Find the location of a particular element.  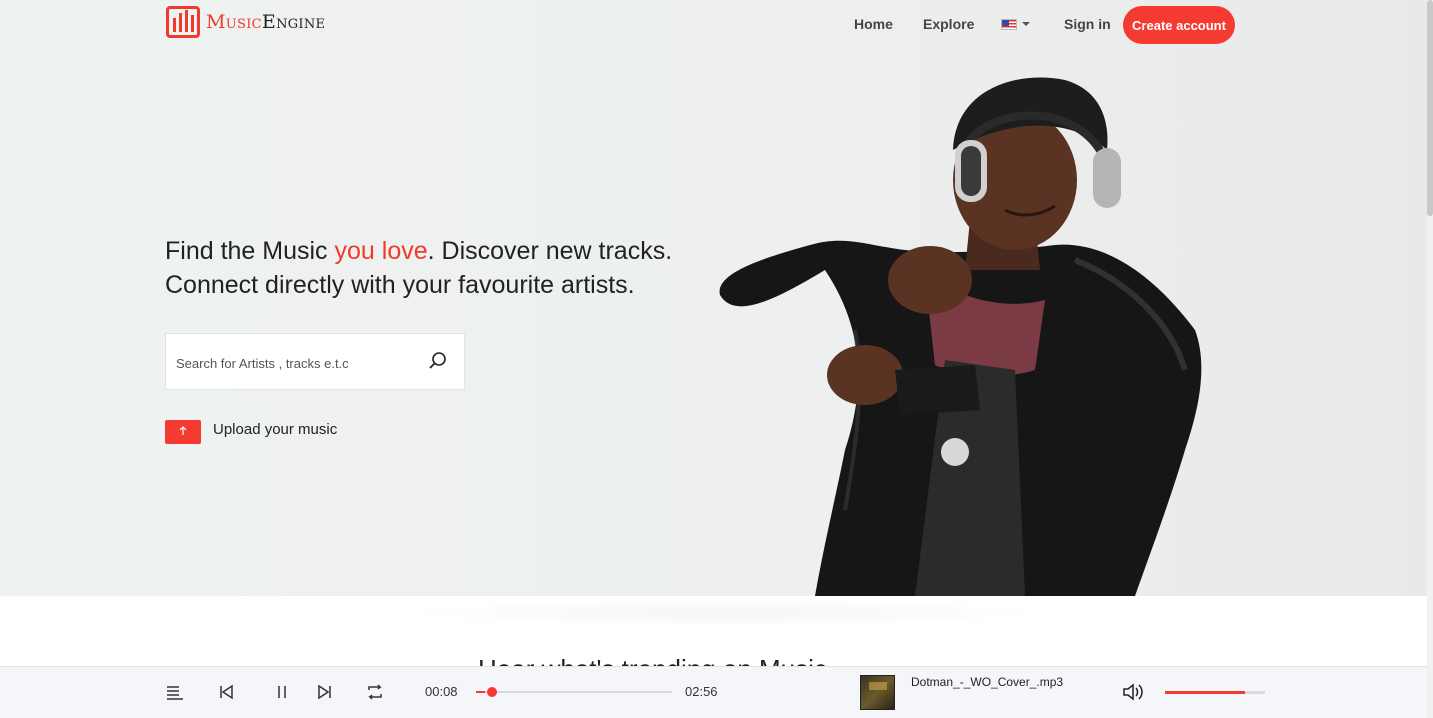

progress-bar is located at coordinates (574, 692).